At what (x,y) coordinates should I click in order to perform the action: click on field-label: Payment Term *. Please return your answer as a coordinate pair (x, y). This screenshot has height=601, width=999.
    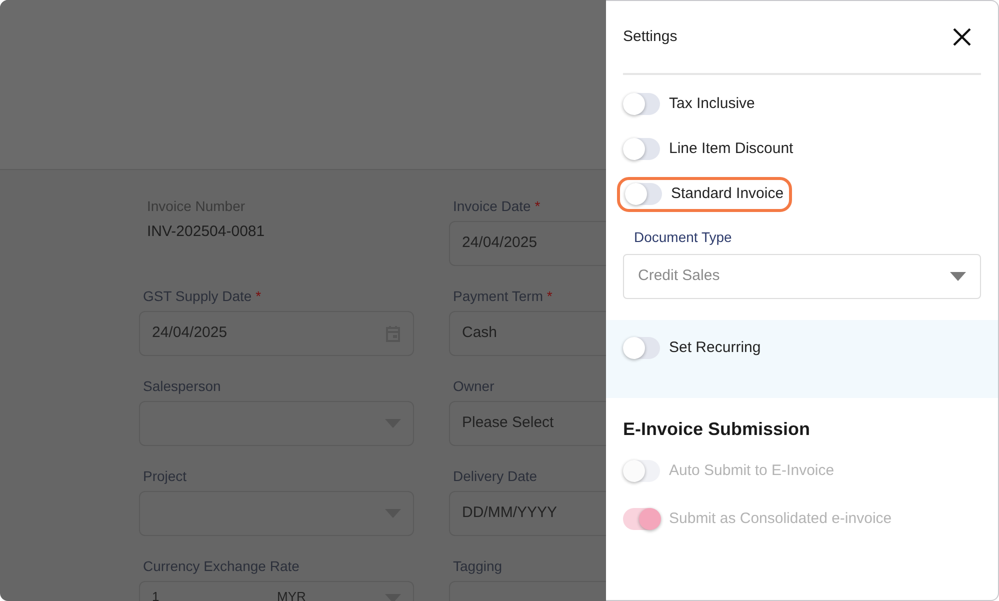
    Looking at the image, I should click on (503, 296).